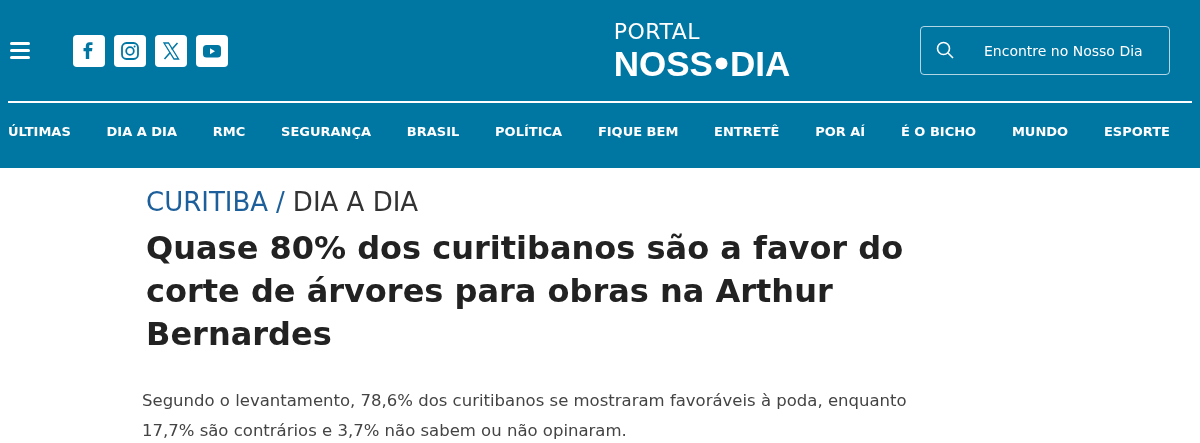  Describe the element at coordinates (207, 202) in the screenshot. I see `breadcrumb-link: CURITIBA` at that location.